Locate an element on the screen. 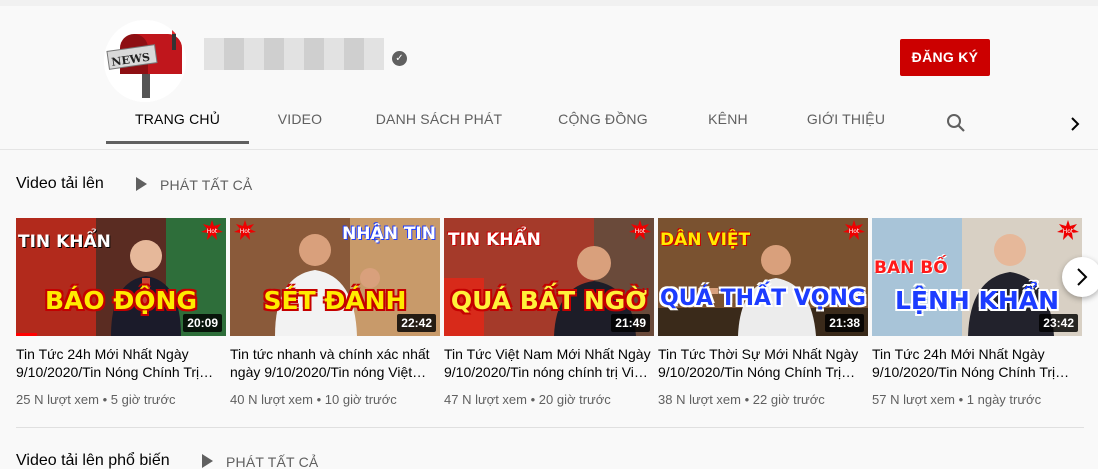  thumbnail-caption-top: DÂN VIỆT is located at coordinates (705, 240).